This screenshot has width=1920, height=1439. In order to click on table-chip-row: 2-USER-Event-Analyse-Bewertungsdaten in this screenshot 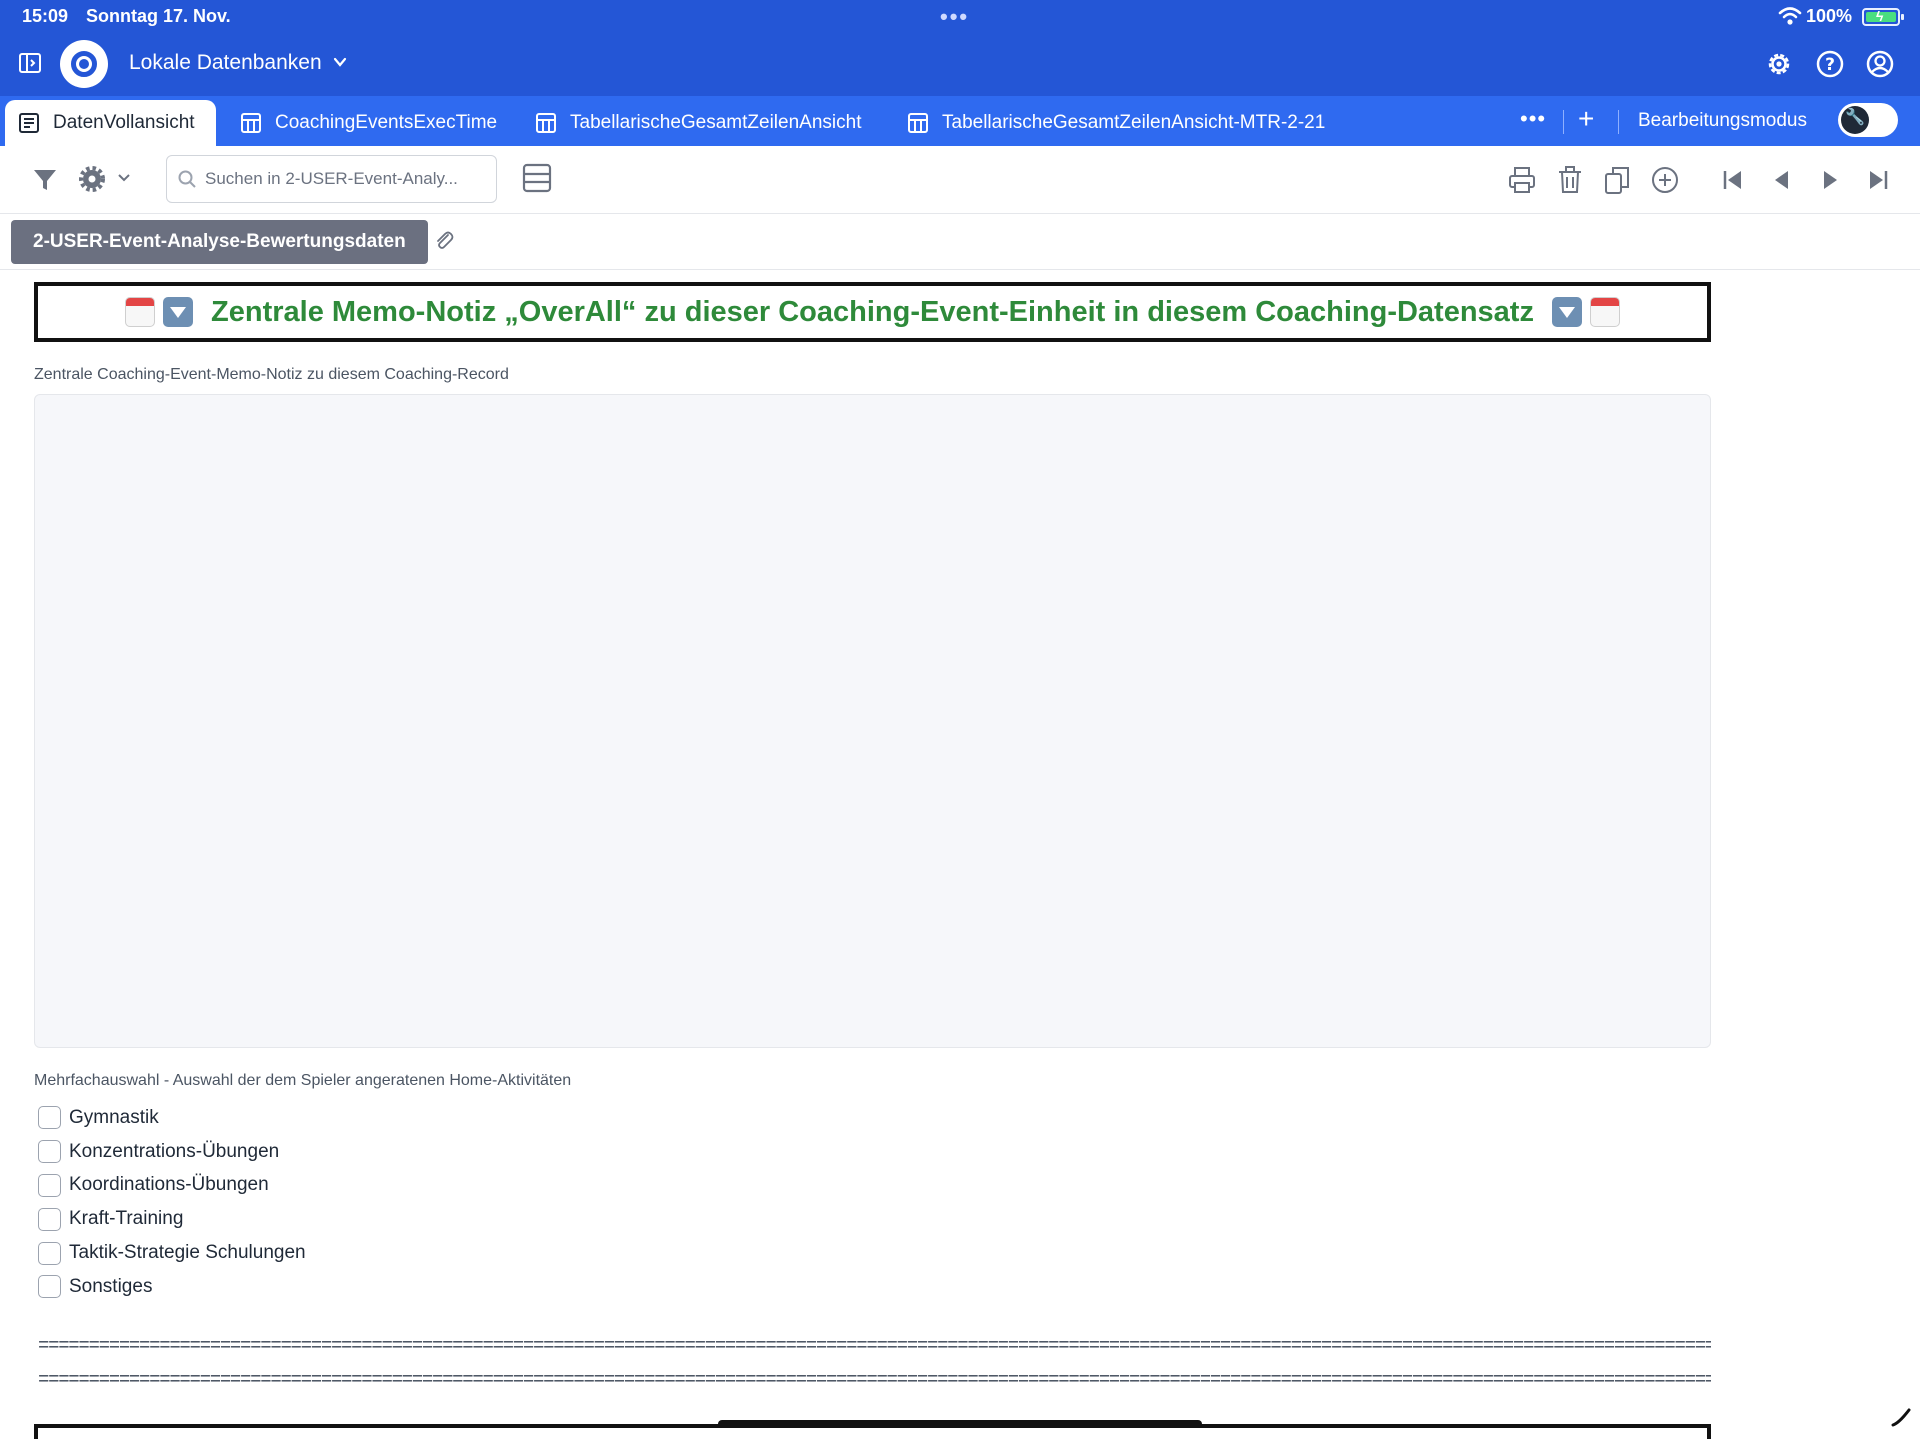, I will do `click(960, 242)`.